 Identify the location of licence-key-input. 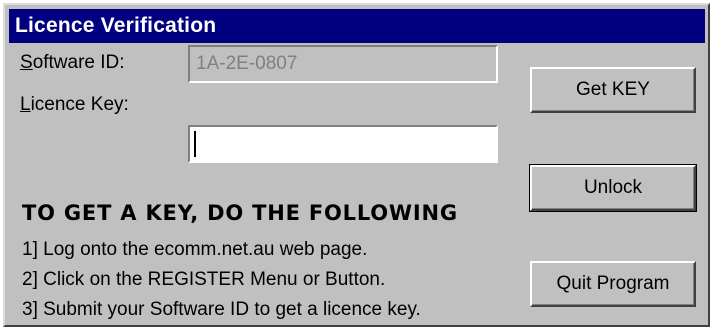
(343, 144).